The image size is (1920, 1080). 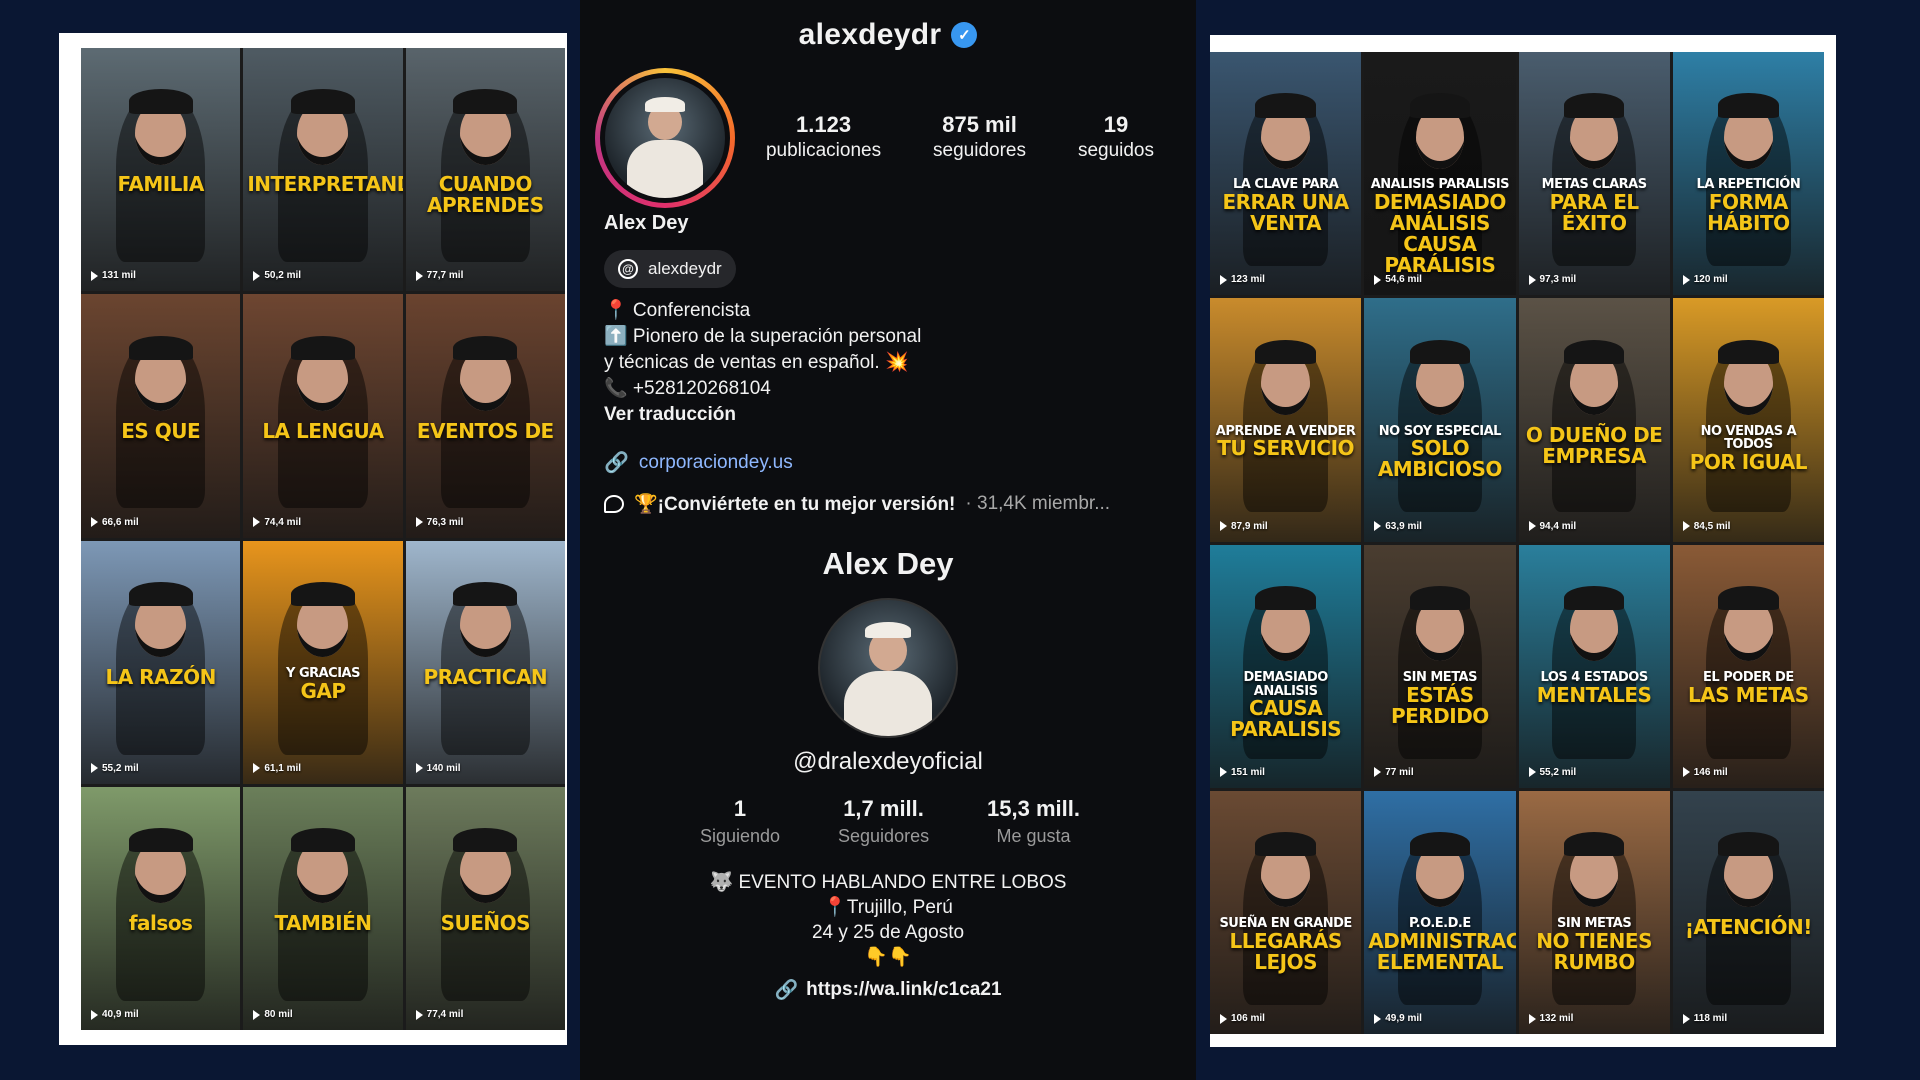 What do you see at coordinates (616, 463) in the screenshot?
I see `link-icon: 🔗` at bounding box center [616, 463].